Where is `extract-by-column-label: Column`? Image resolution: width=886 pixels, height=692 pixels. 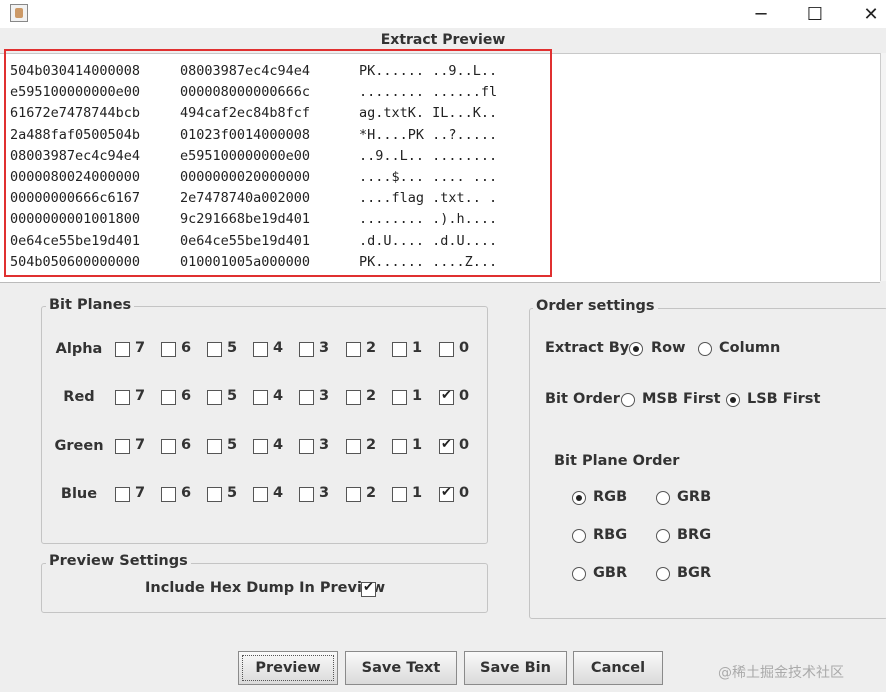 extract-by-column-label: Column is located at coordinates (750, 348).